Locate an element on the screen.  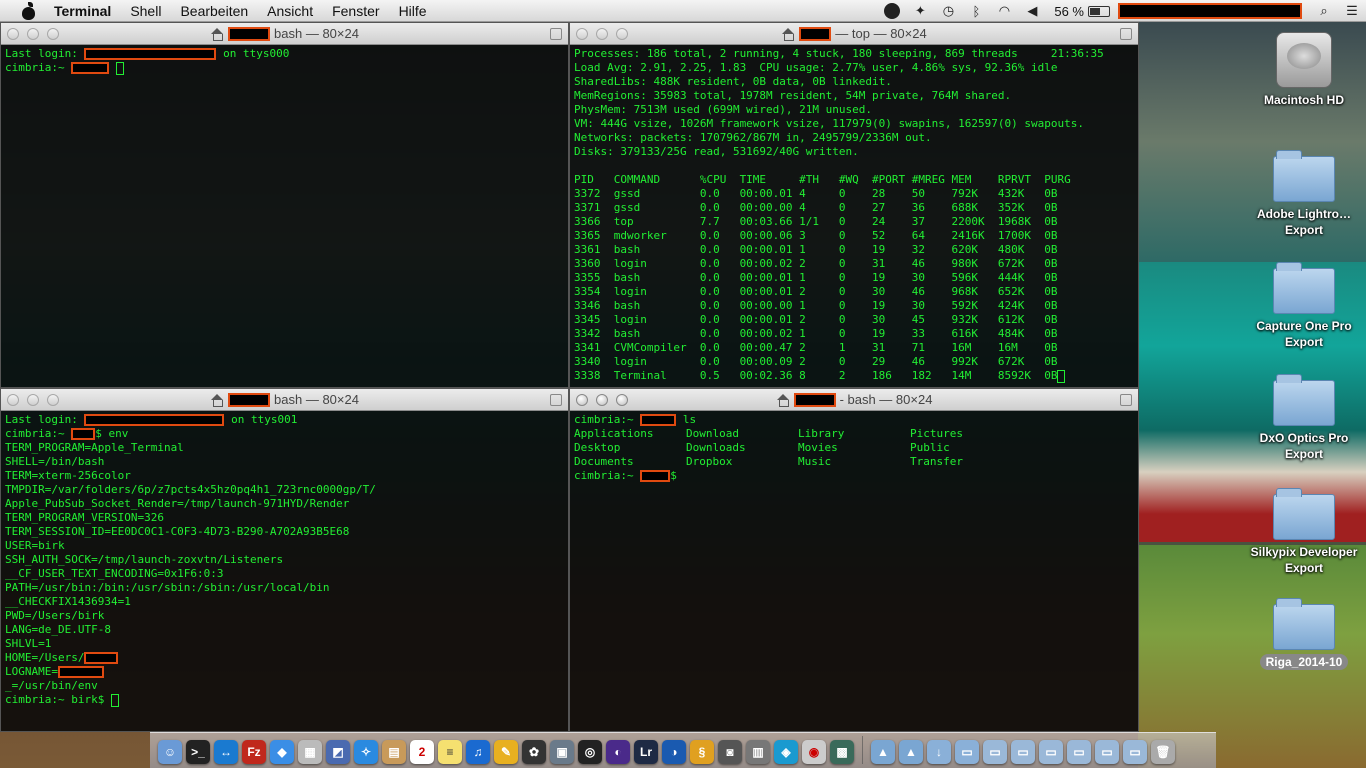
menu-ansicht: Ansicht is located at coordinates (290, 11).